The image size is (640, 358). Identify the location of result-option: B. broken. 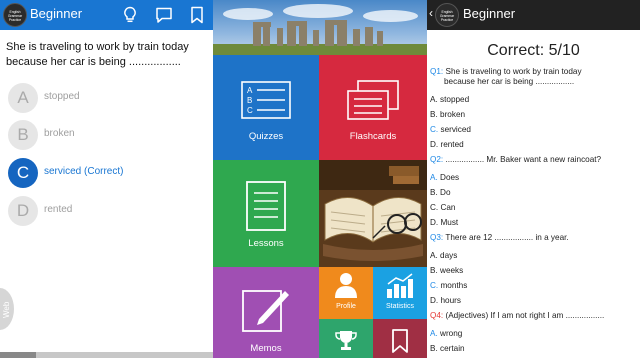
(448, 114).